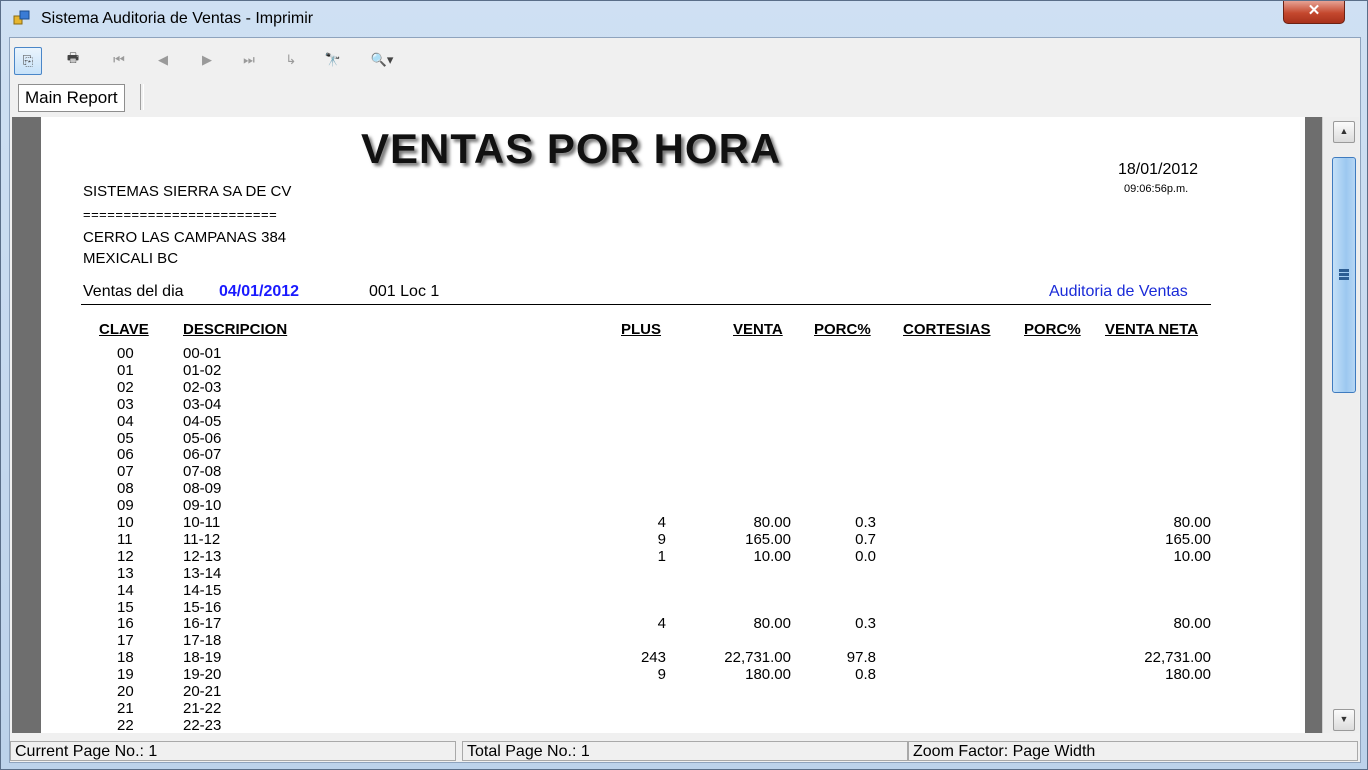 This screenshot has width=1368, height=770. What do you see at coordinates (202, 675) in the screenshot?
I see `row-descripcion: 19-20` at bounding box center [202, 675].